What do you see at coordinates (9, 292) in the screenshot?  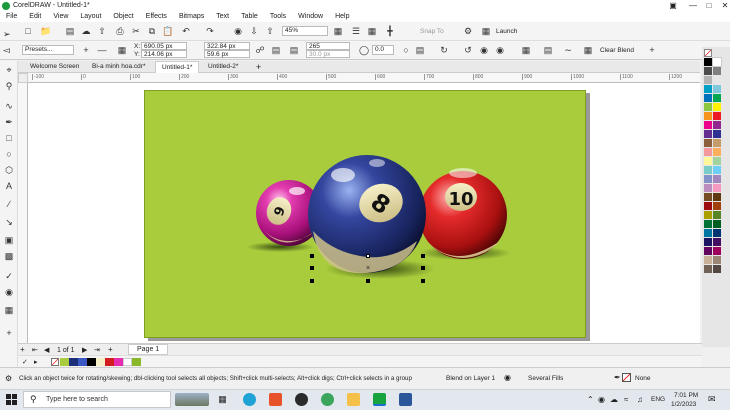 I see `interactive-fill-tool-icon: ◉` at bounding box center [9, 292].